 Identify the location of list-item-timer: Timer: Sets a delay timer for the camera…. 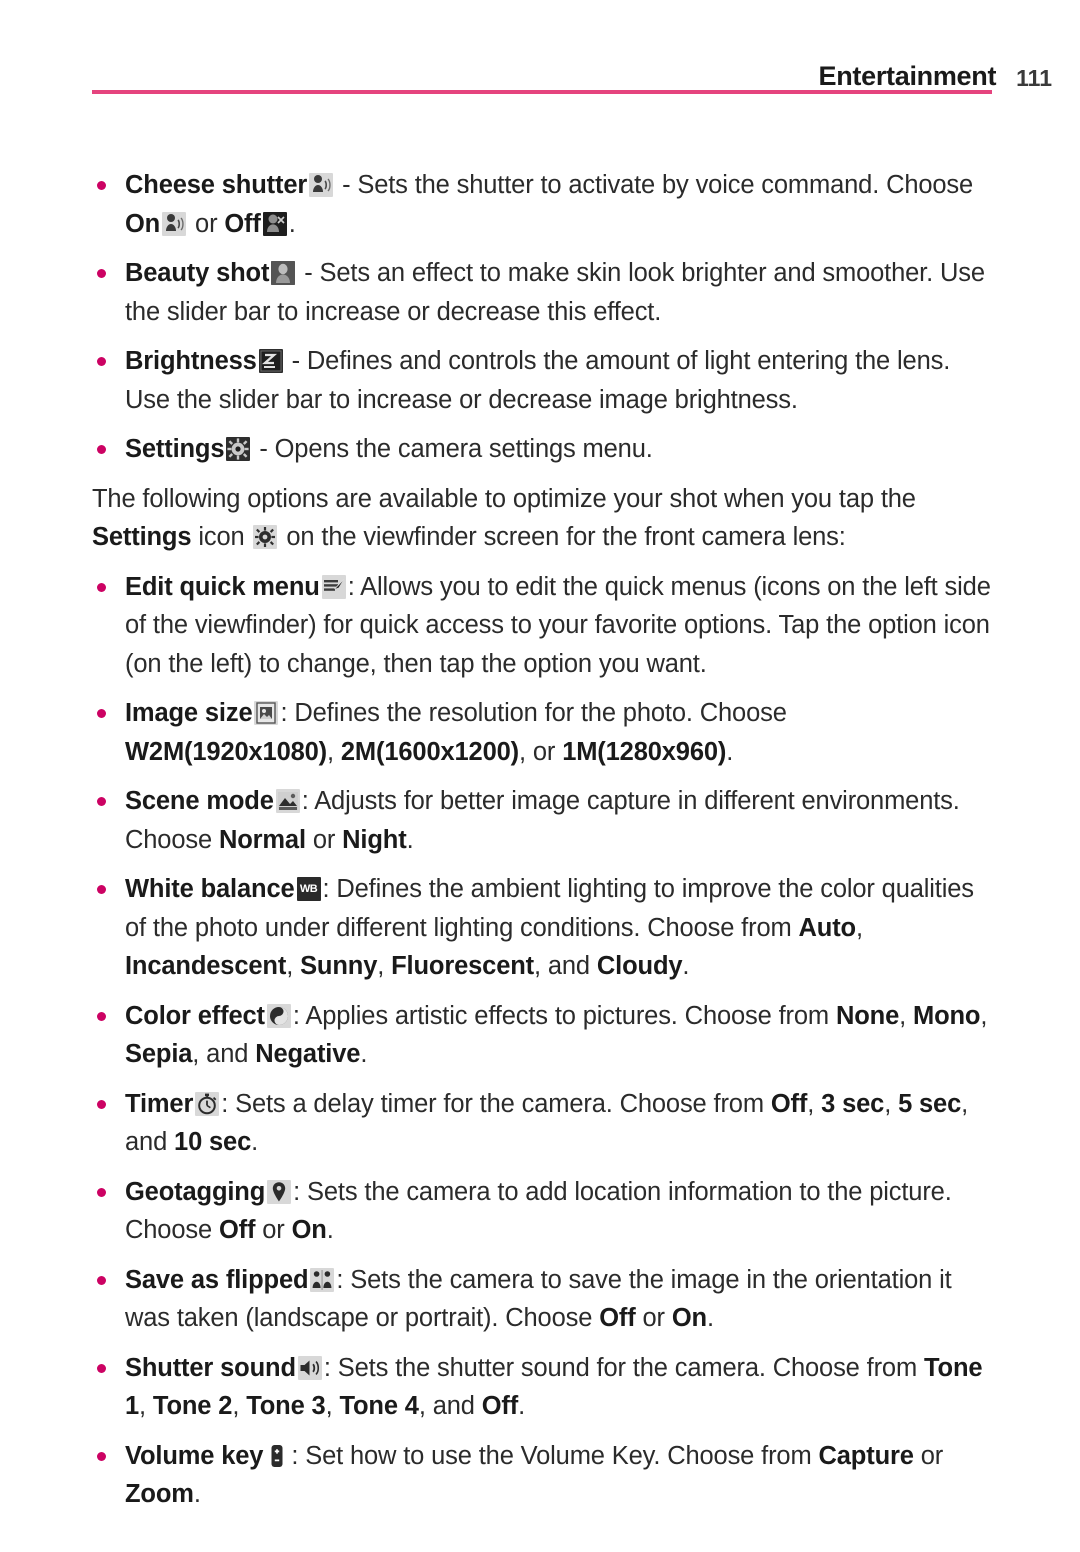
(544, 1123).